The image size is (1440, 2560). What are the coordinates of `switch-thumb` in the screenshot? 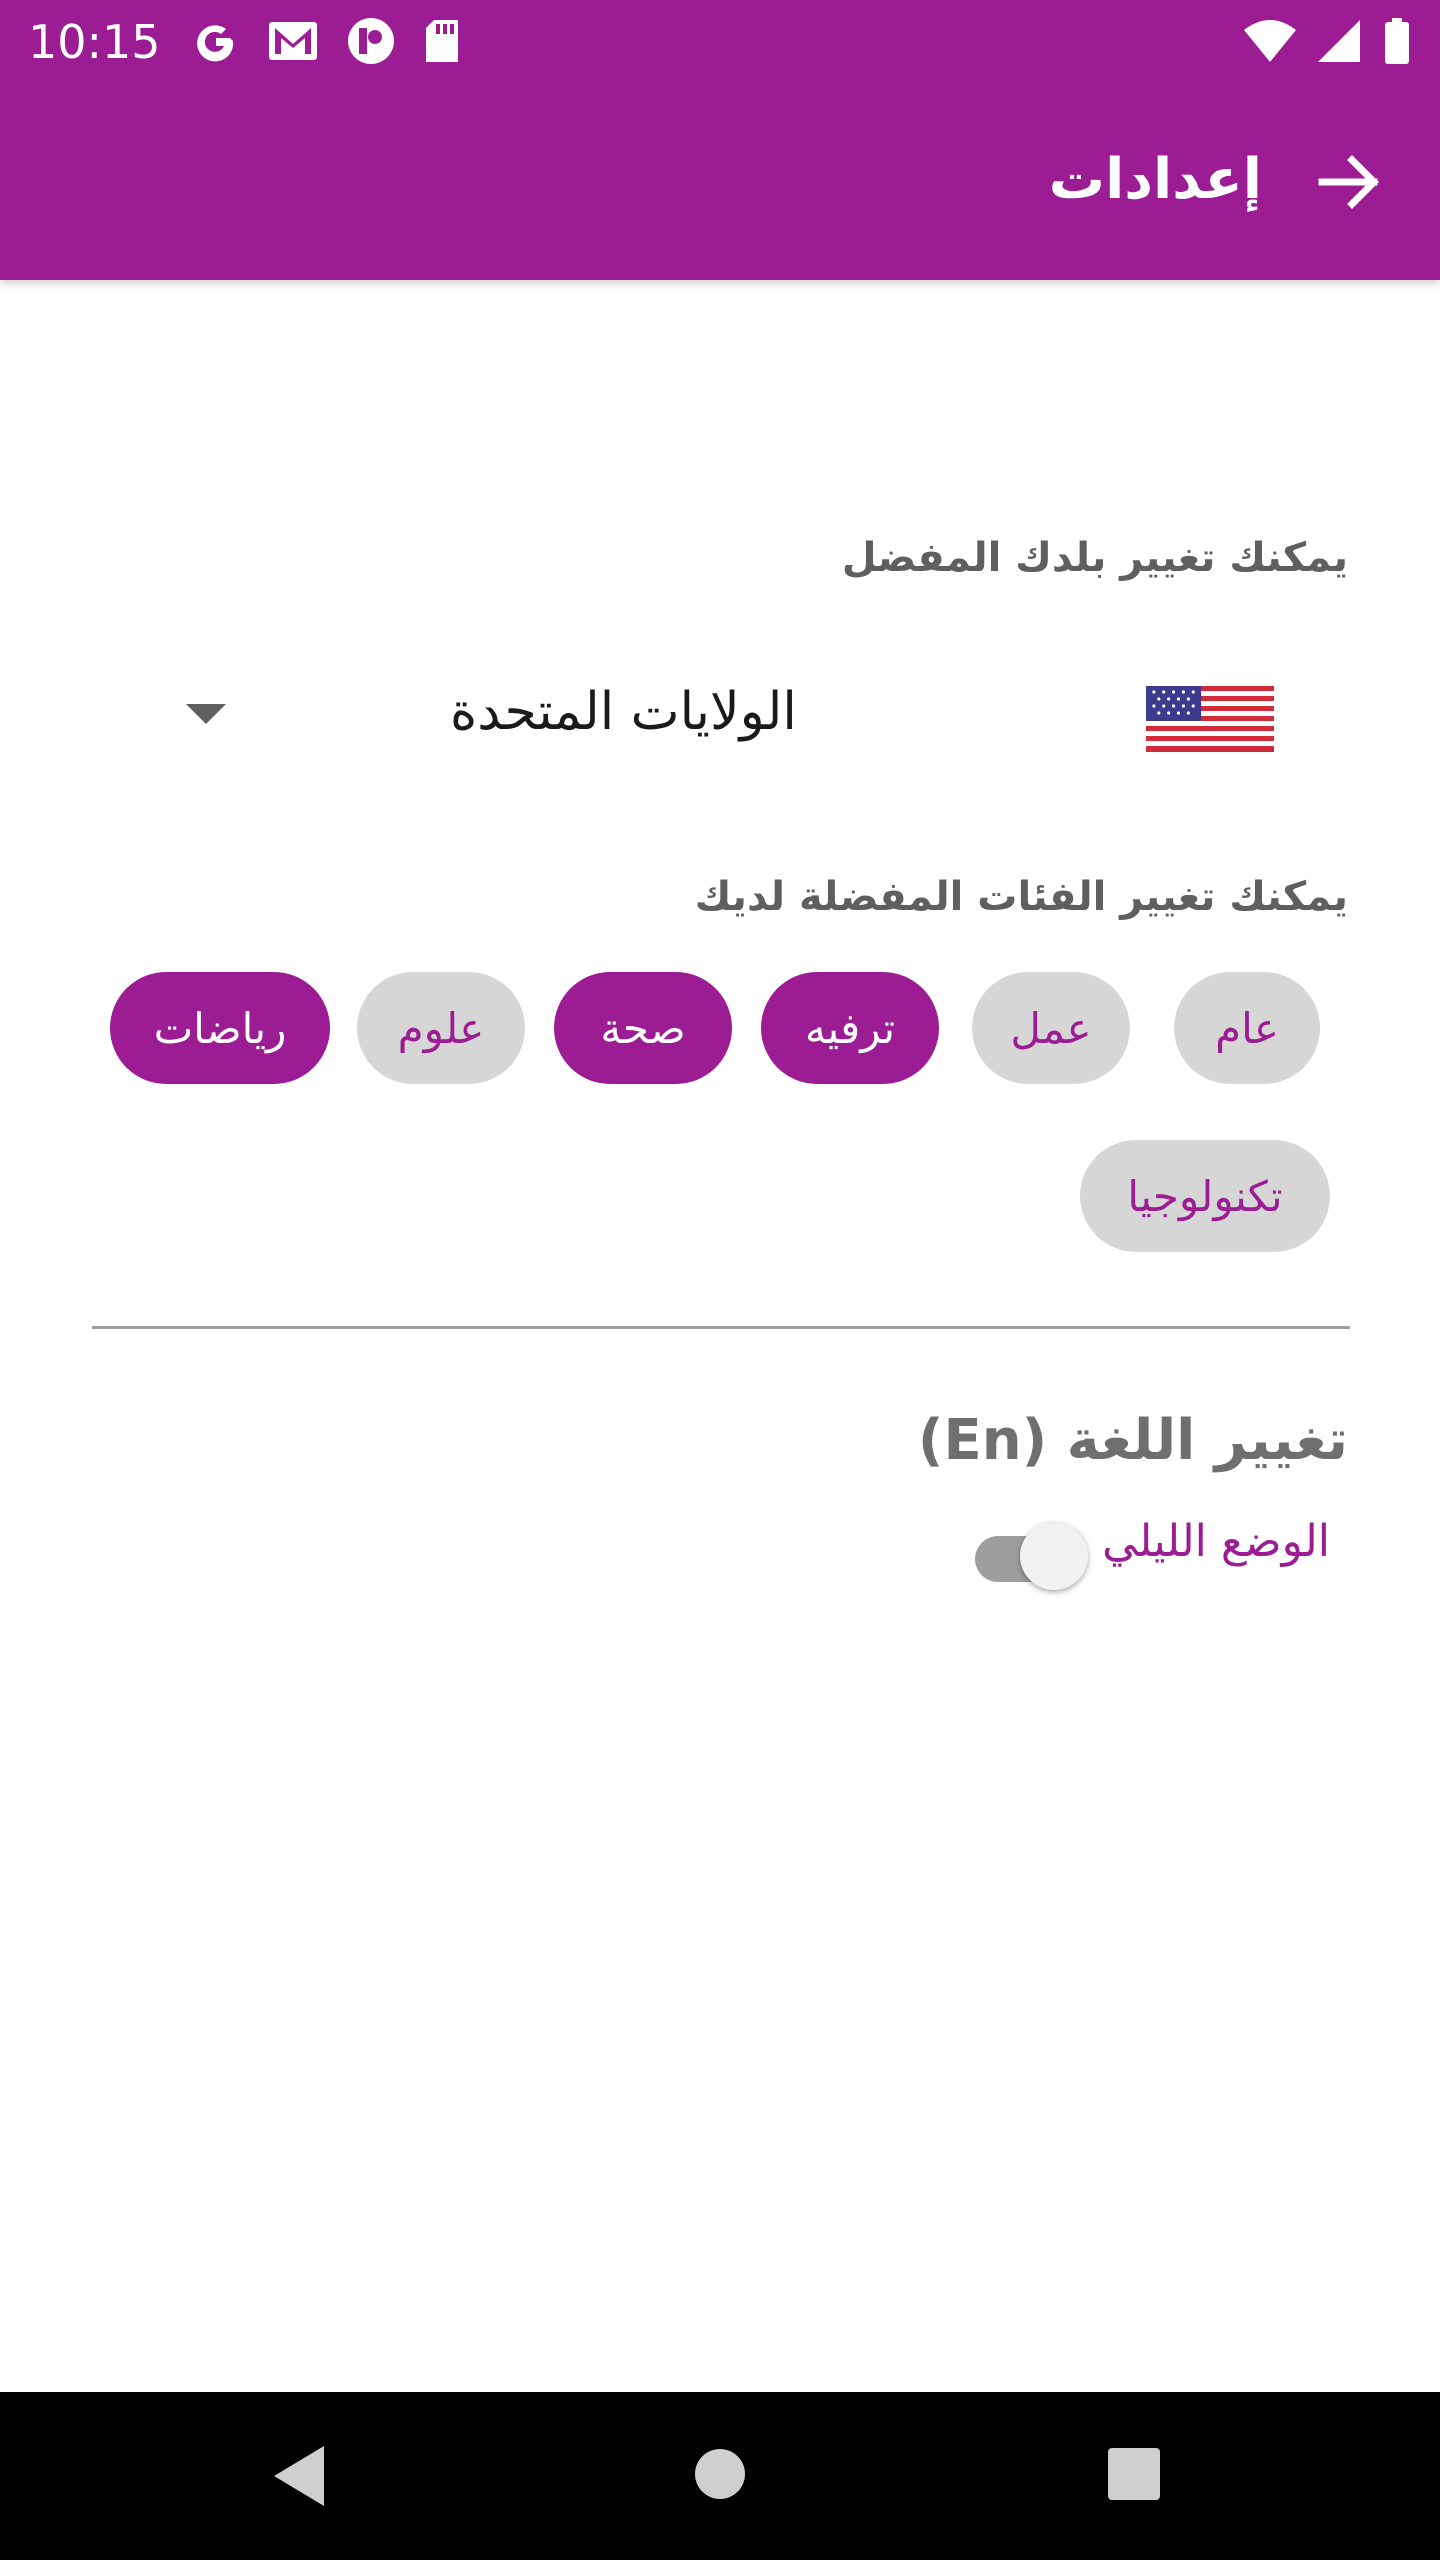 It's located at (1054, 1556).